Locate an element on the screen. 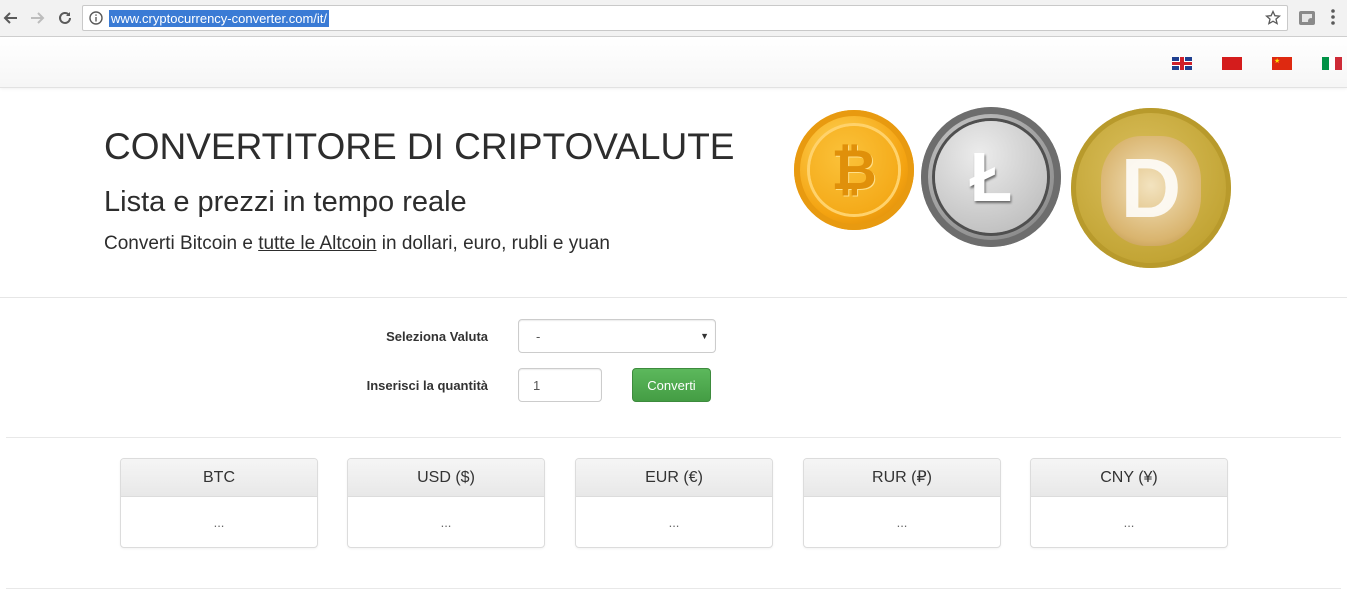  caret-down-icon: ▼ is located at coordinates (704, 336).